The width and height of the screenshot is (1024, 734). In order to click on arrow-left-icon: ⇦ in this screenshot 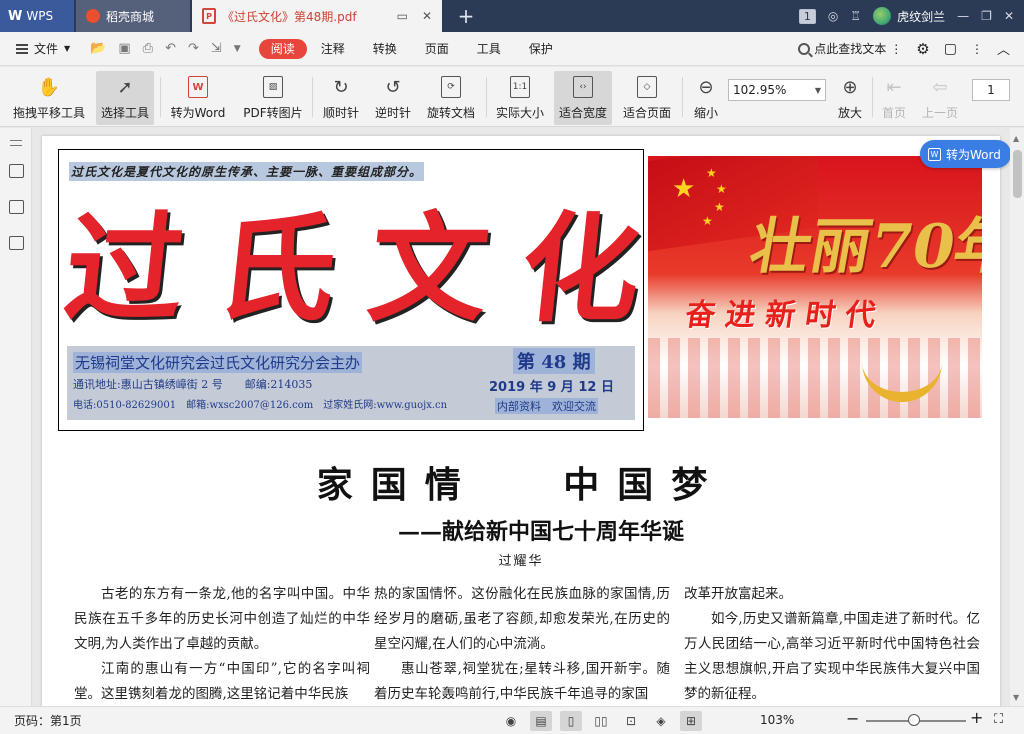, I will do `click(940, 87)`.